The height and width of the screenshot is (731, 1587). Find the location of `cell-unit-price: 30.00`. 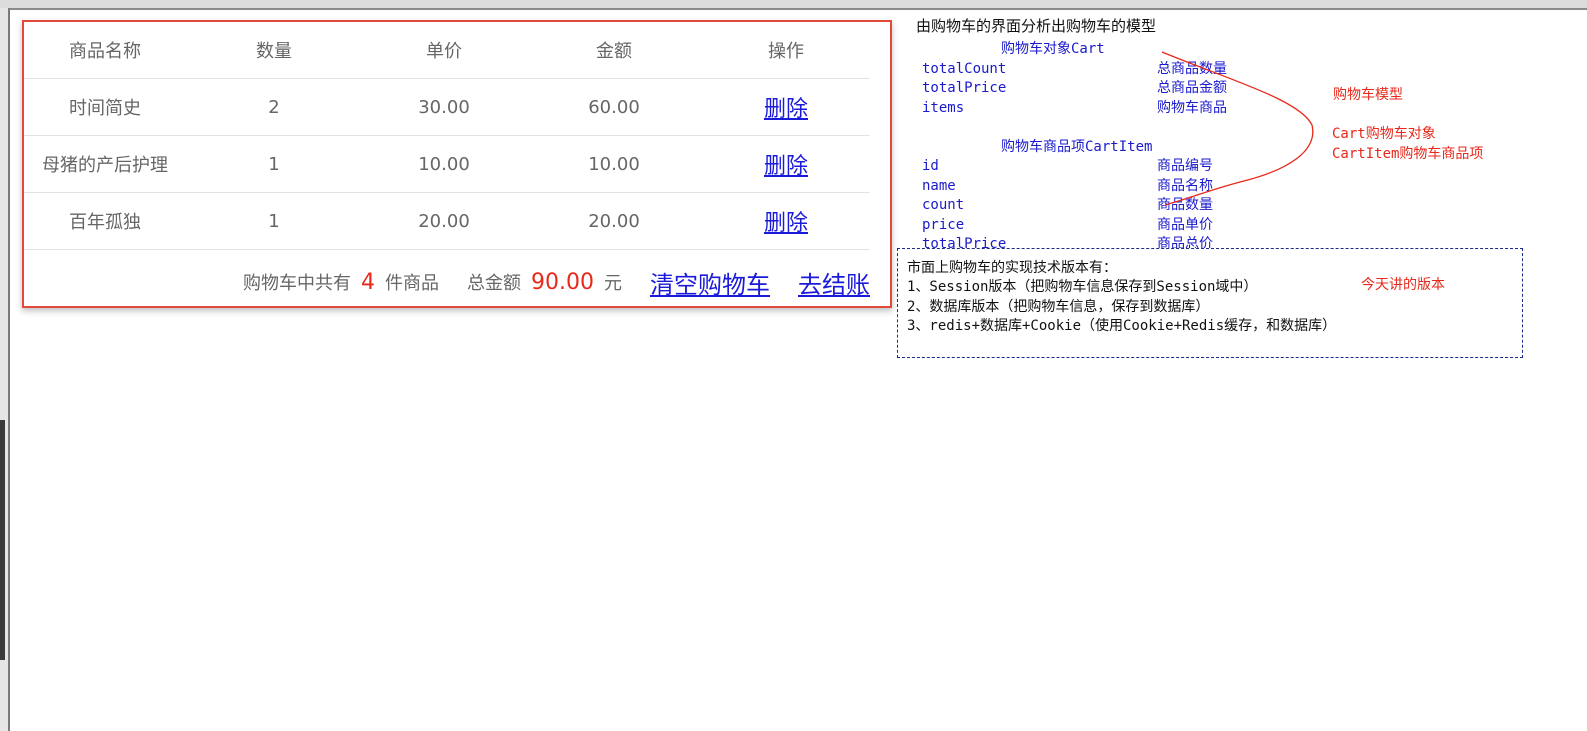

cell-unit-price: 30.00 is located at coordinates (444, 107).